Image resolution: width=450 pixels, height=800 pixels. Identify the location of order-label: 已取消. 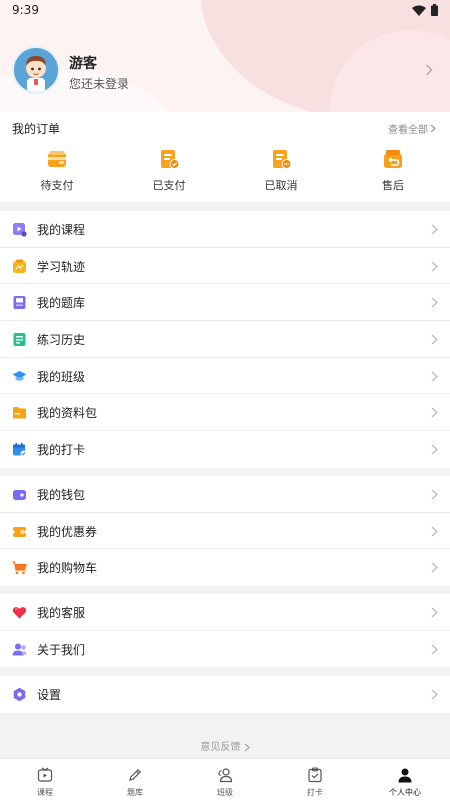
(281, 185).